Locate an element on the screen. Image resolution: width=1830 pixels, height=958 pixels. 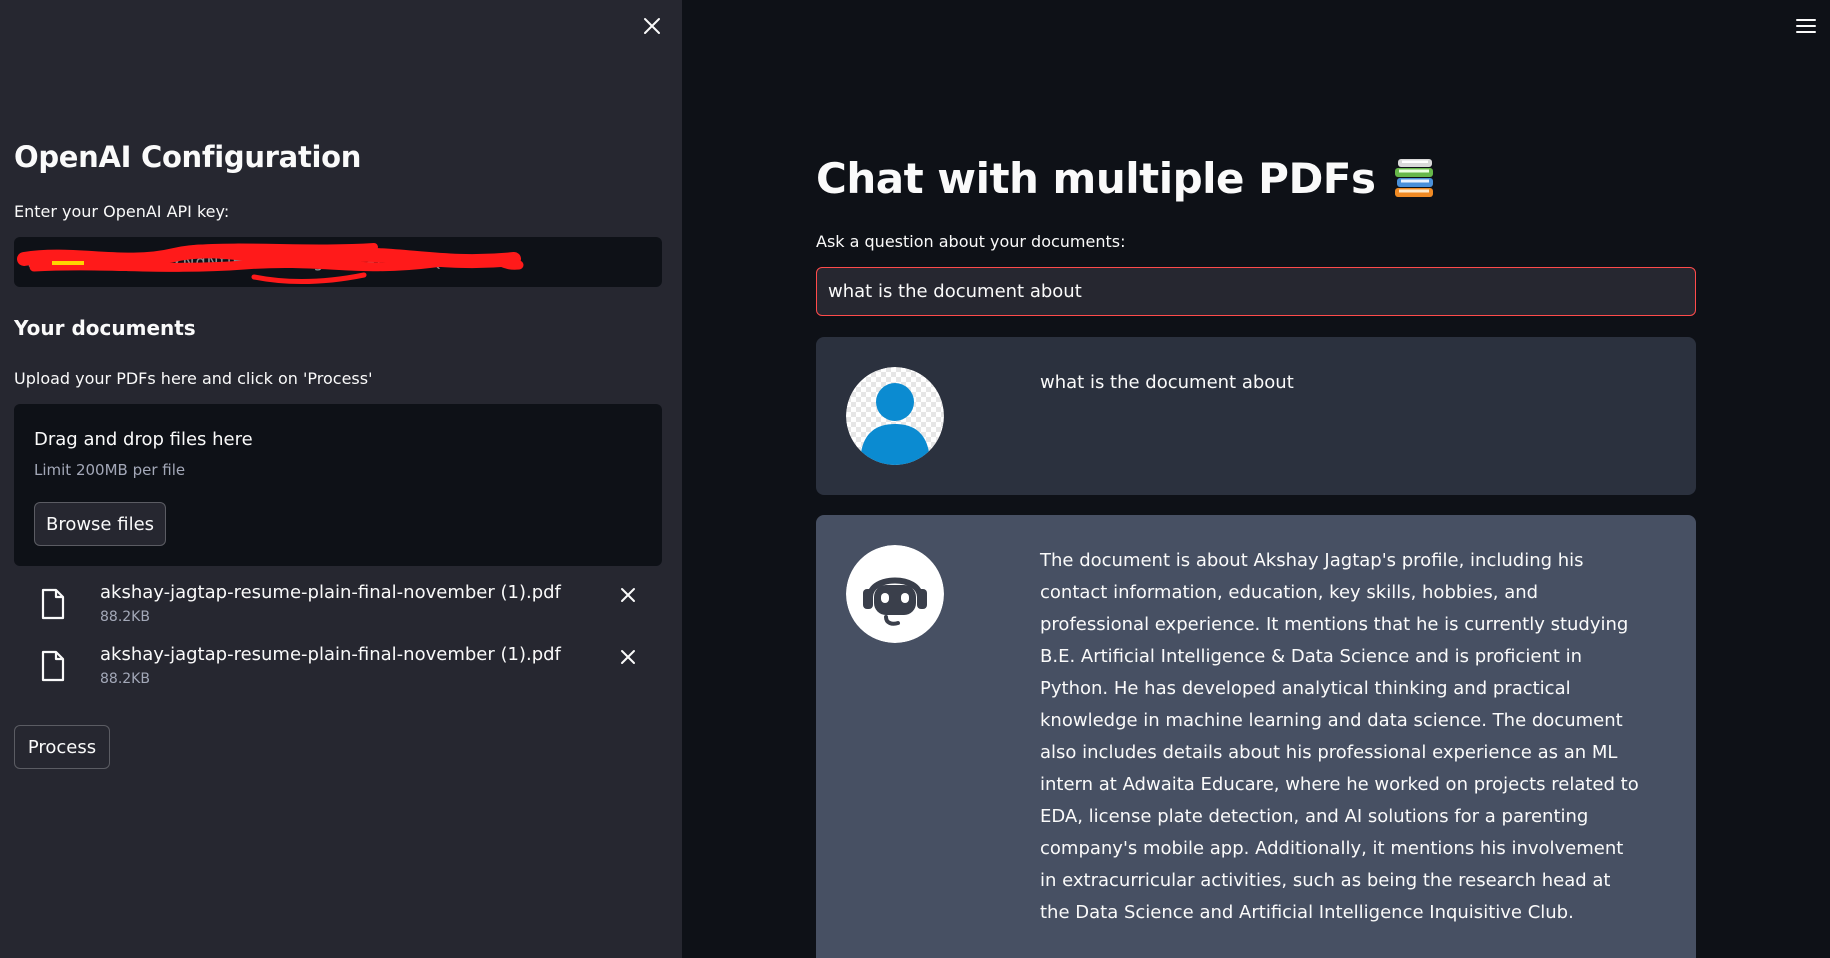
user-avatar is located at coordinates (895, 416).